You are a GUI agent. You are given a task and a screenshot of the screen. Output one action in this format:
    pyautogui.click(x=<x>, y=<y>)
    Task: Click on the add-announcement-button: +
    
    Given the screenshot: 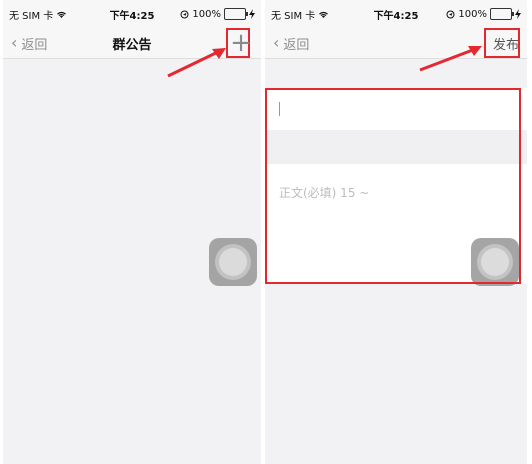 What is the action you would take?
    pyautogui.click(x=241, y=43)
    